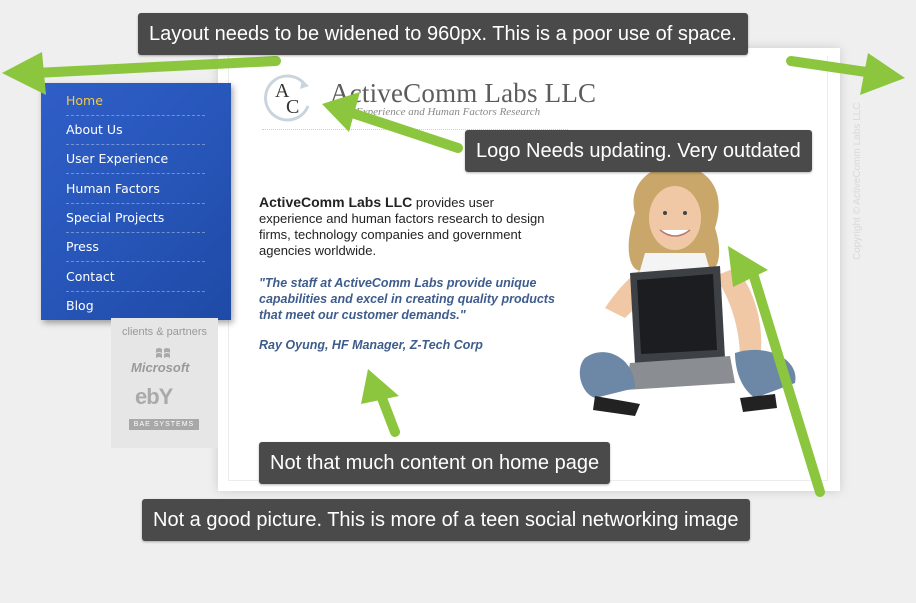 Image resolution: width=916 pixels, height=603 pixels. Describe the element at coordinates (748, 266) in the screenshot. I see `arrow-picture-icon` at that location.